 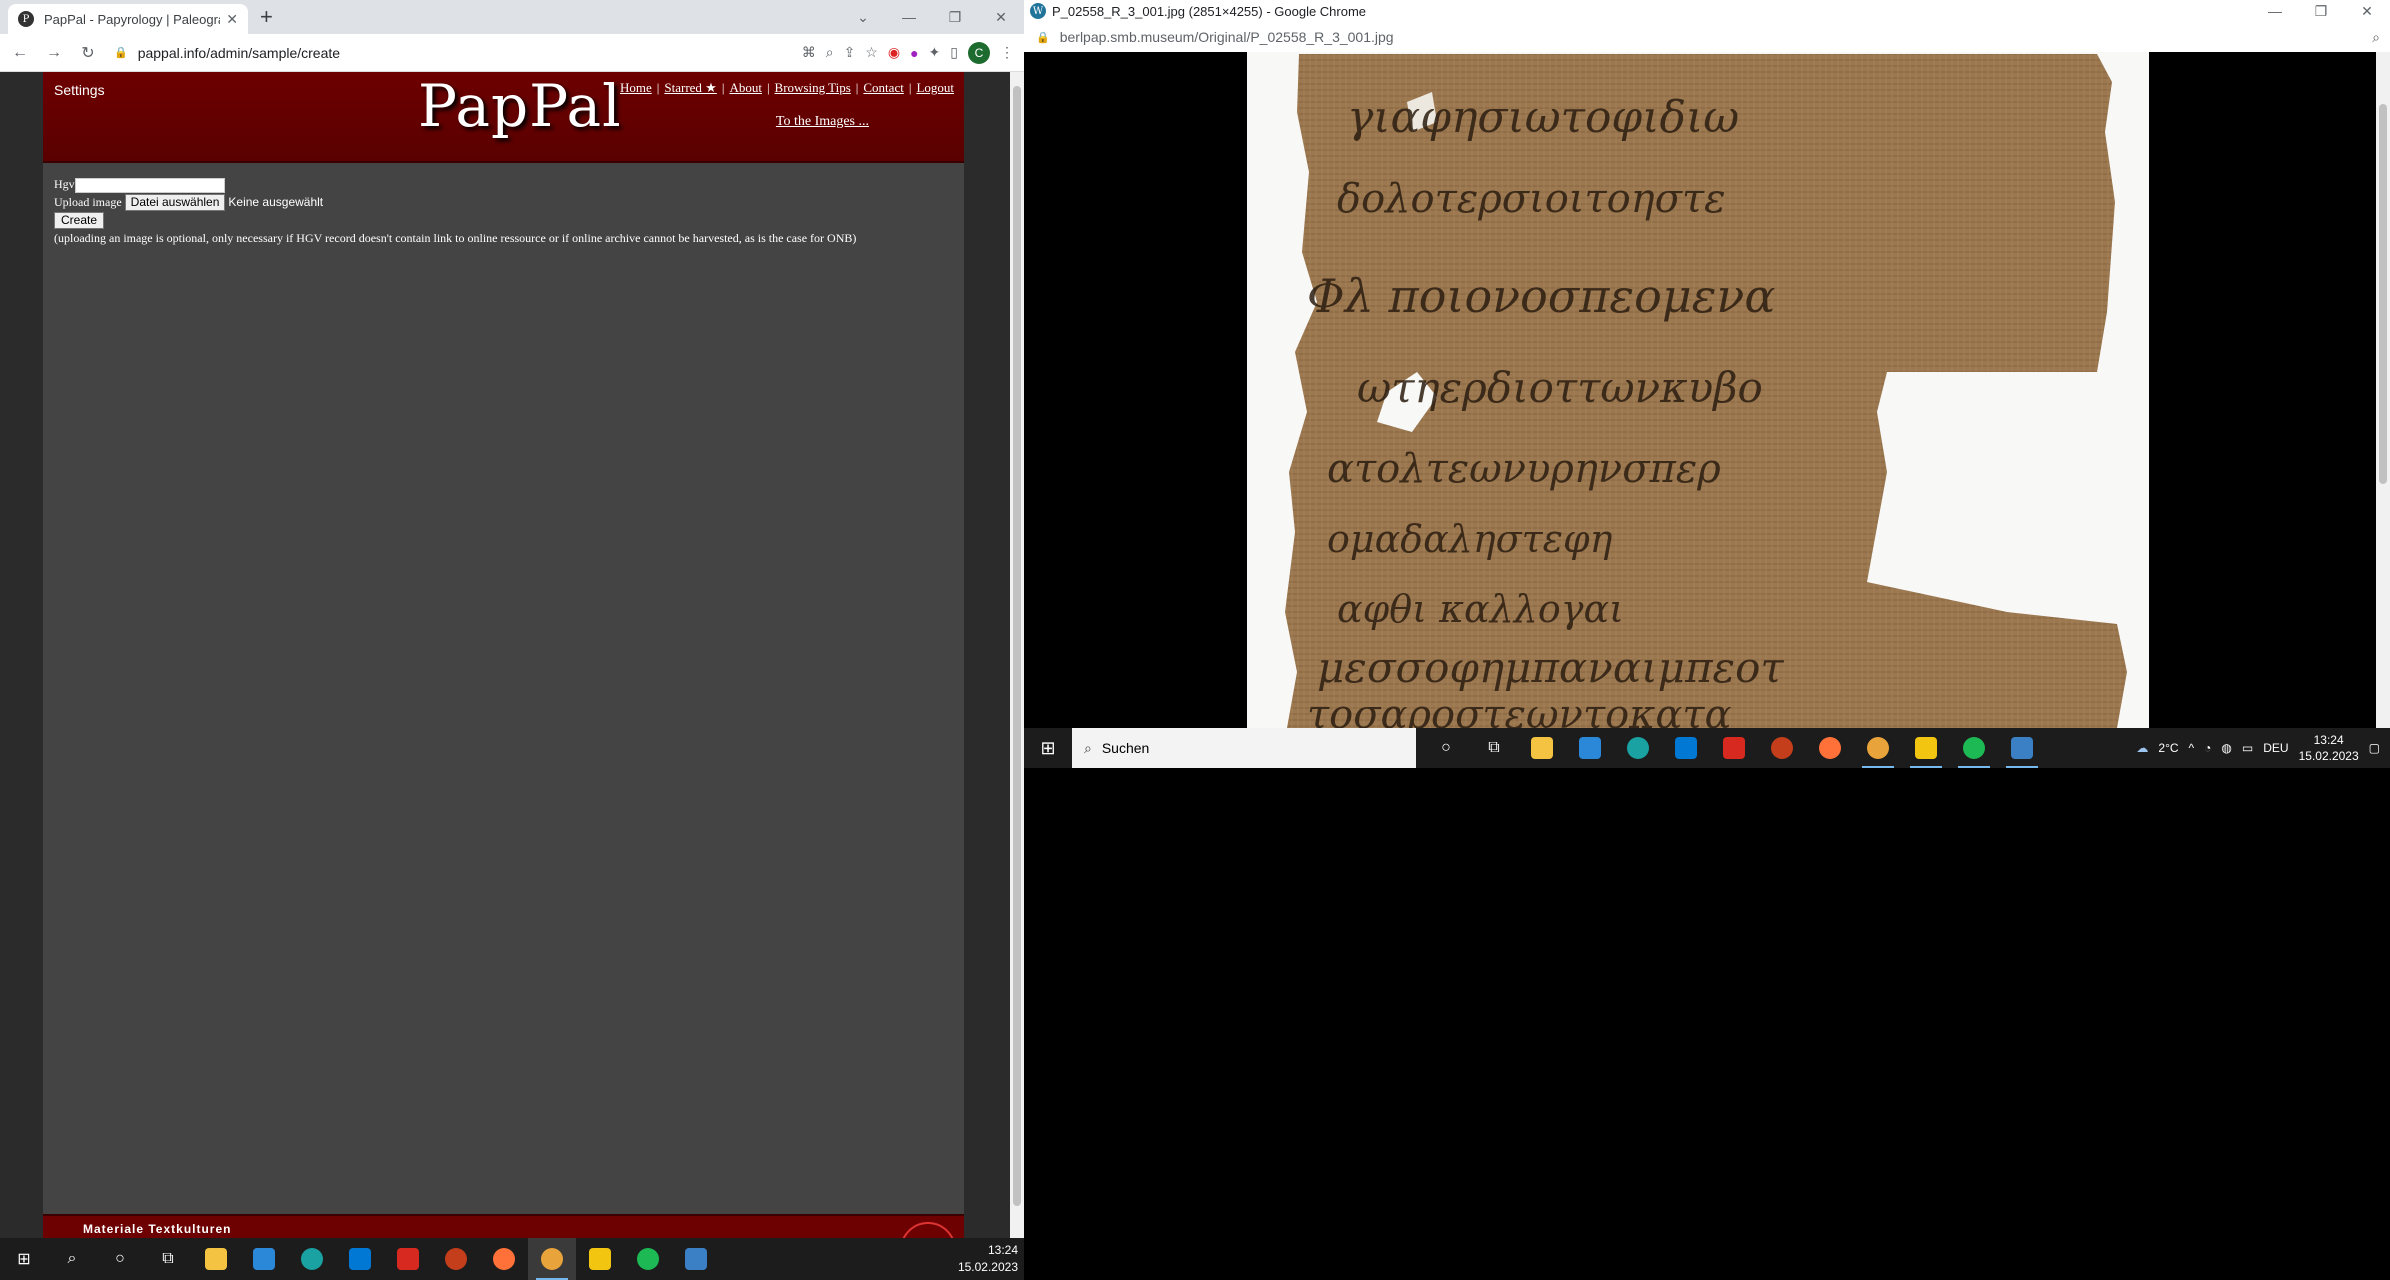 What do you see at coordinates (1686, 748) in the screenshot?
I see `mail-icon` at bounding box center [1686, 748].